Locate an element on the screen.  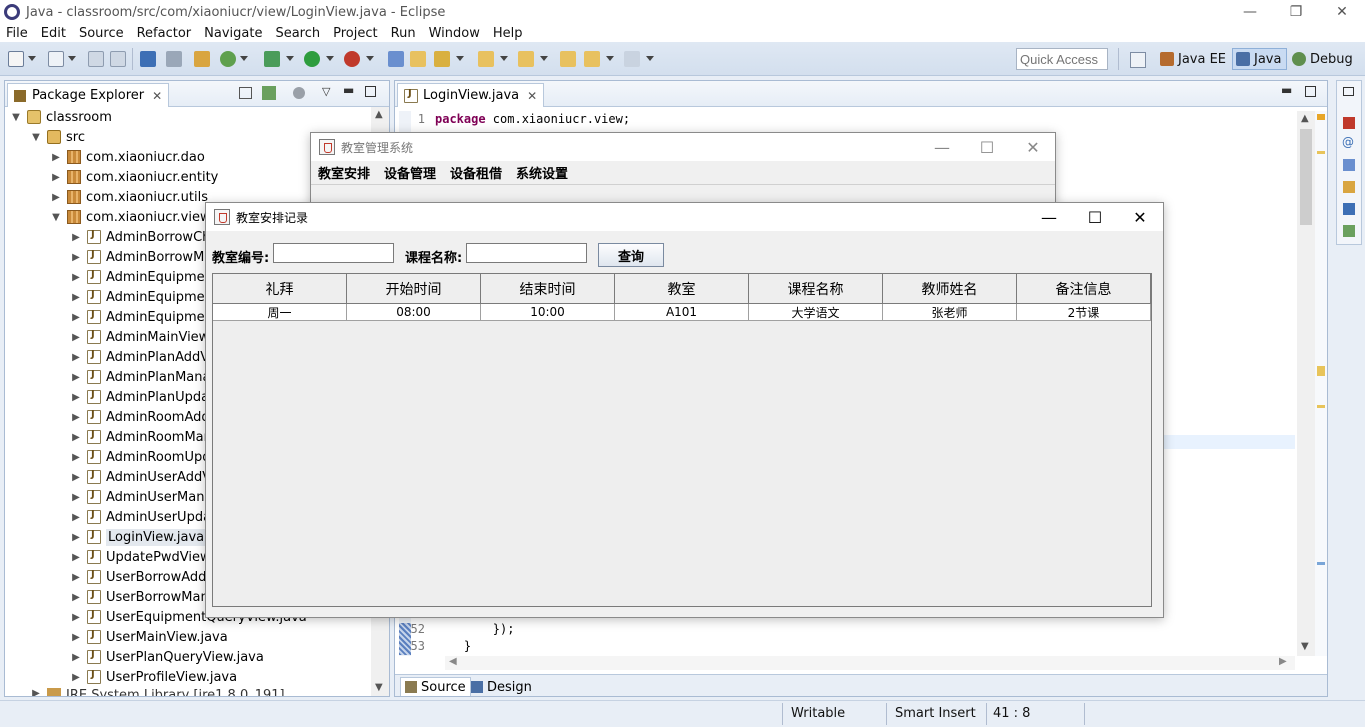
tree-package: ▶ com.xiaoniucr.entity is located at coordinates (134, 177).